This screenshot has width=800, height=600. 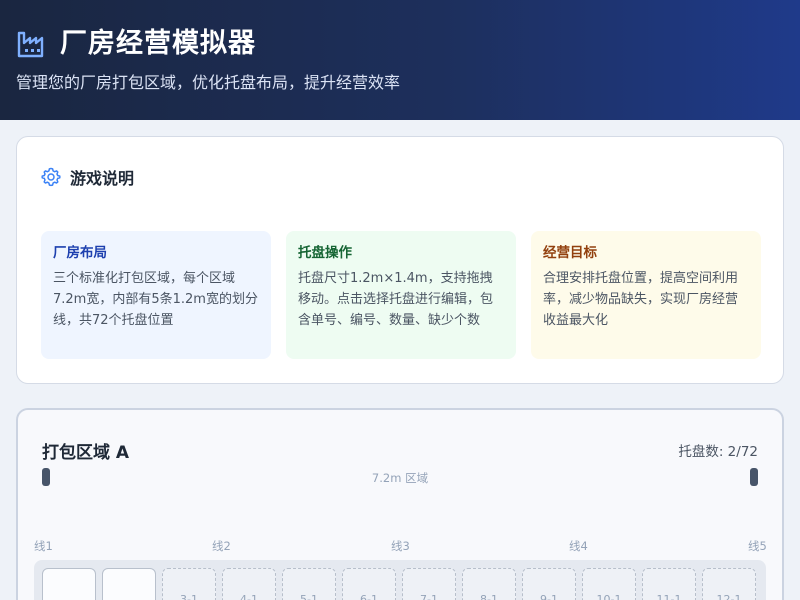 What do you see at coordinates (158, 43) in the screenshot?
I see `page-title: 厂房经营模拟器` at bounding box center [158, 43].